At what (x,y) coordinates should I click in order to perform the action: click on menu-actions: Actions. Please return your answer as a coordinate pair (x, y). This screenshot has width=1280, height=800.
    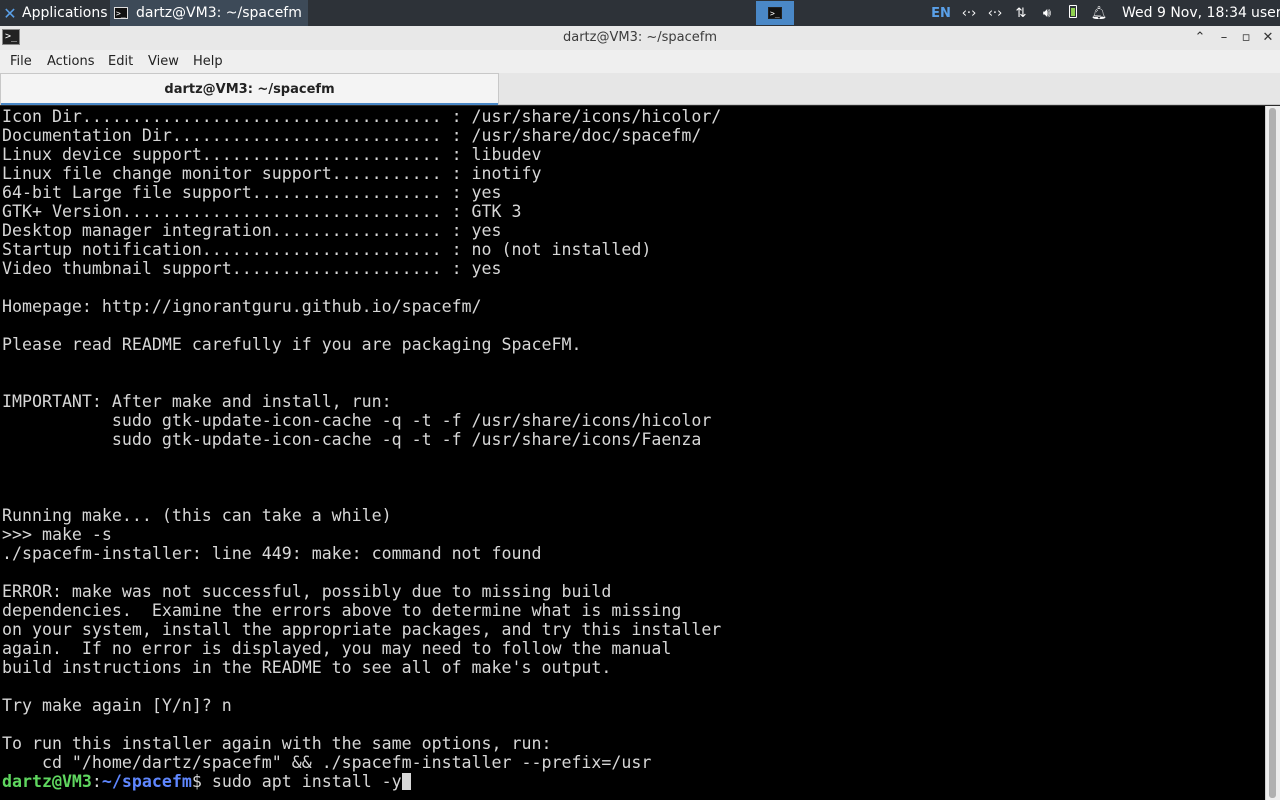
    Looking at the image, I should click on (71, 61).